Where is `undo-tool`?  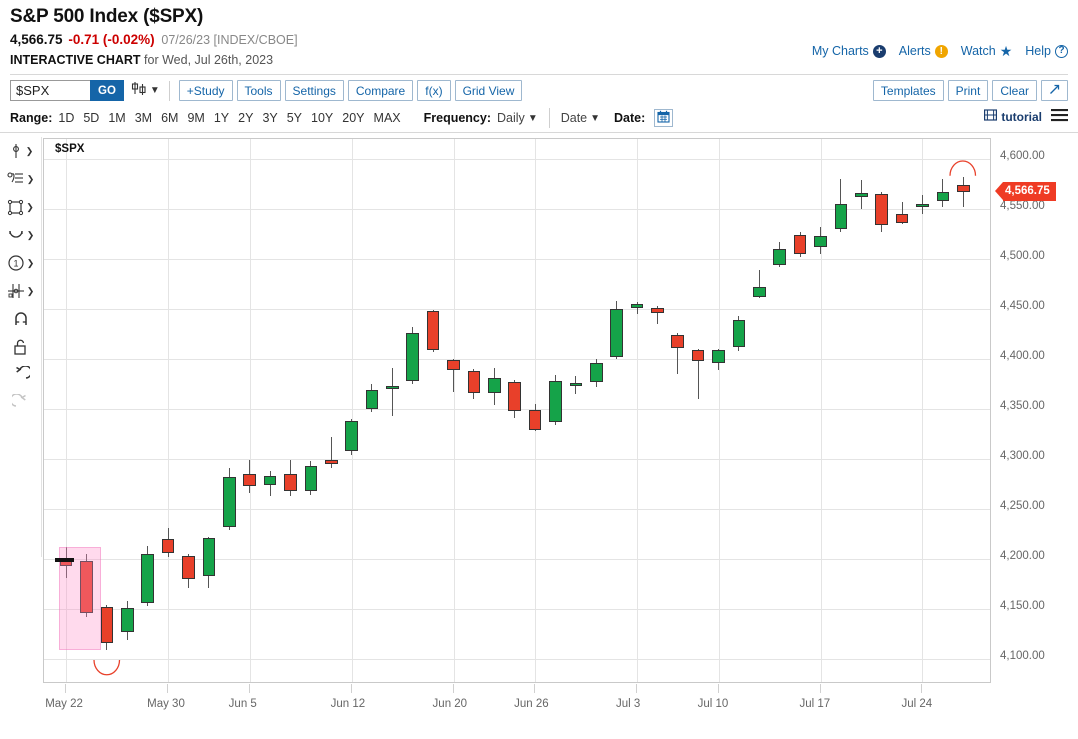
undo-tool is located at coordinates (21, 375).